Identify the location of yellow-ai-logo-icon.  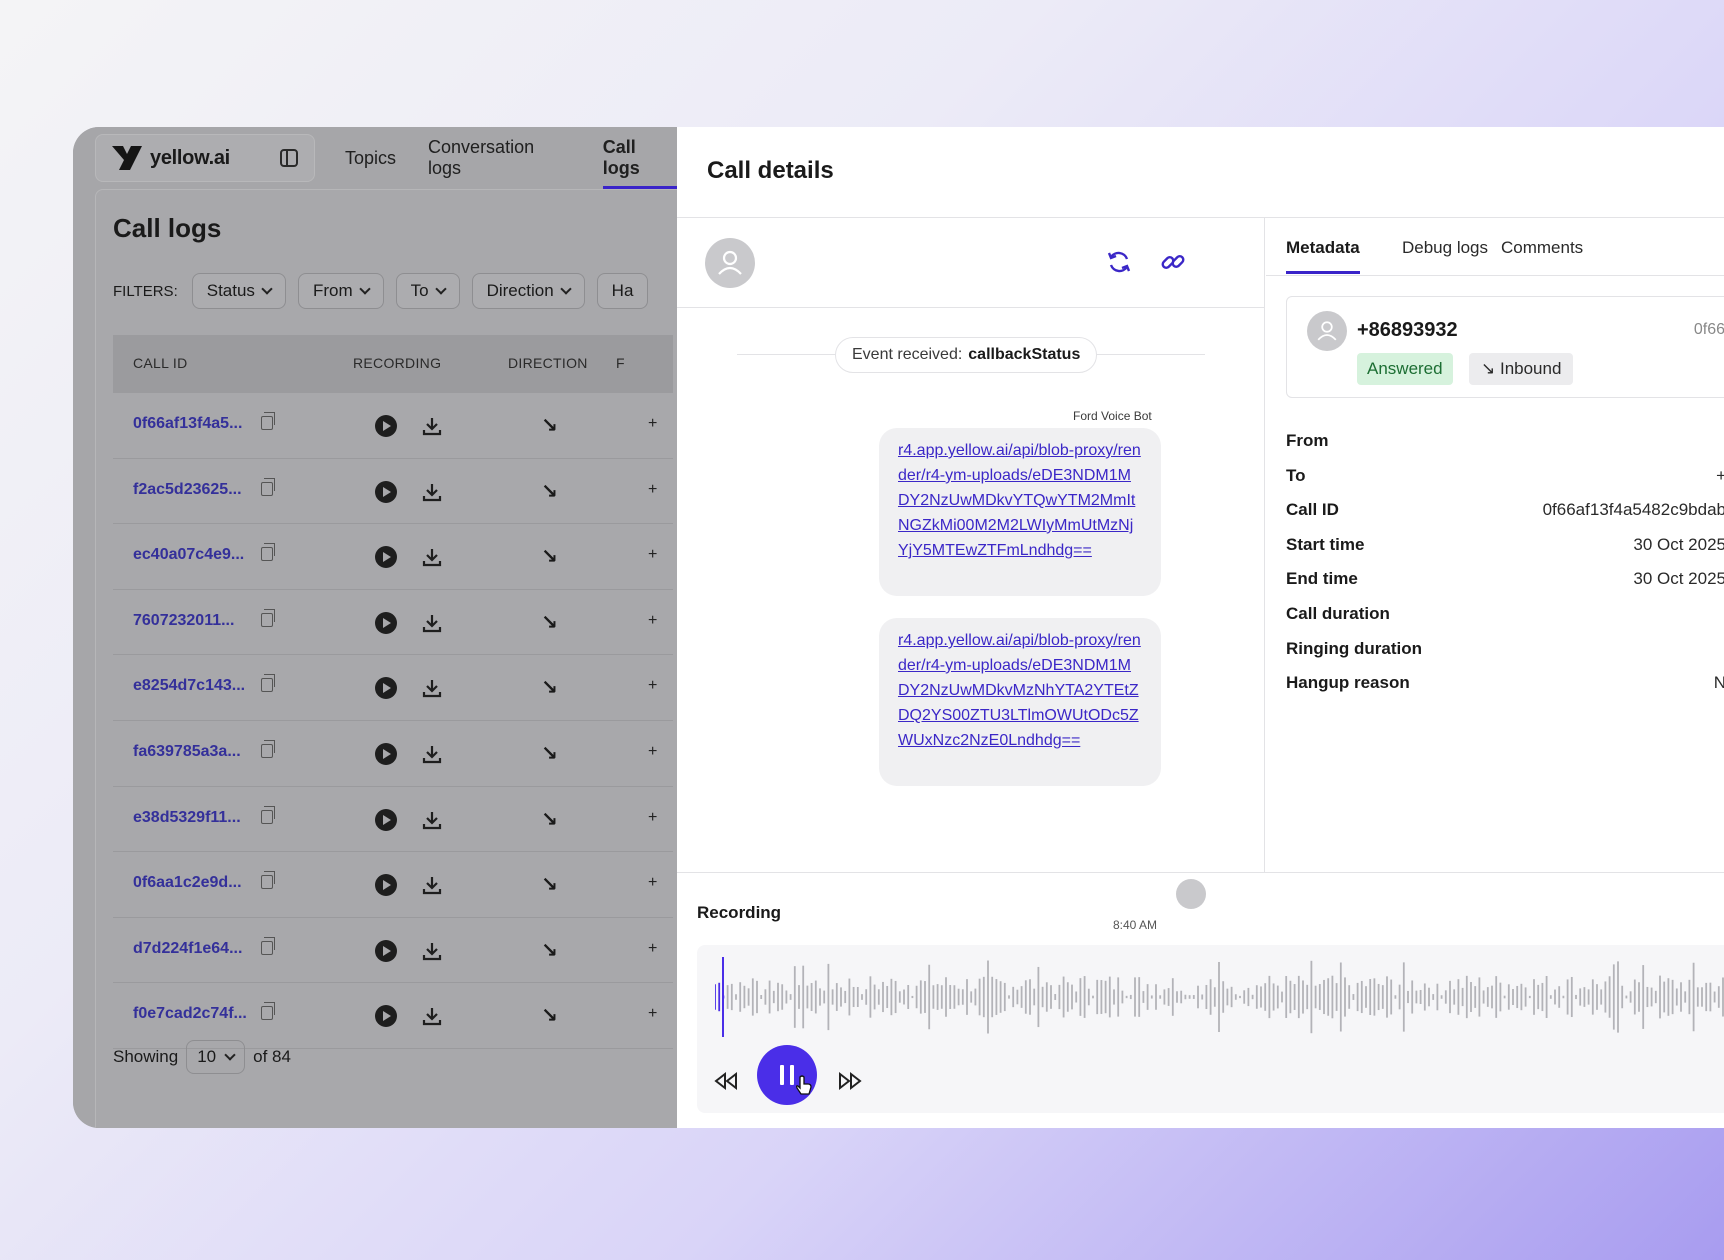
(127, 158).